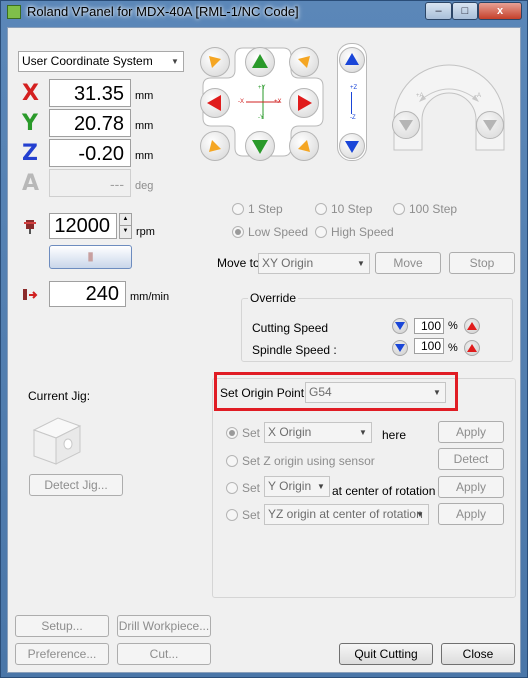  I want to click on x-axis-label: X, so click(30, 93).